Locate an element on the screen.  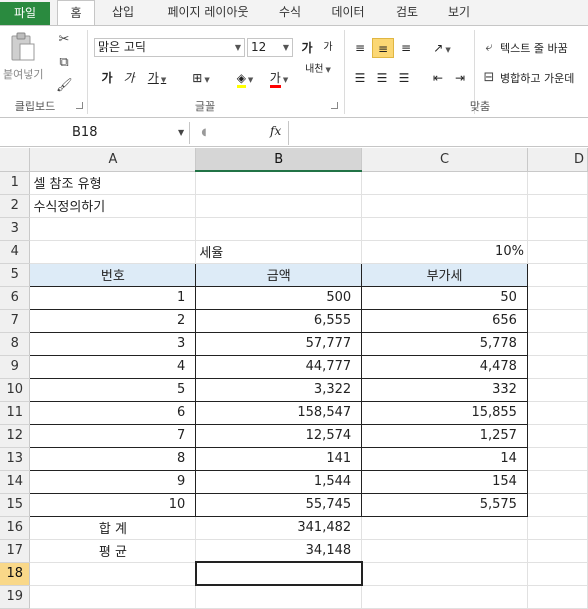
insert-function-icon: fx is located at coordinates (275, 131).